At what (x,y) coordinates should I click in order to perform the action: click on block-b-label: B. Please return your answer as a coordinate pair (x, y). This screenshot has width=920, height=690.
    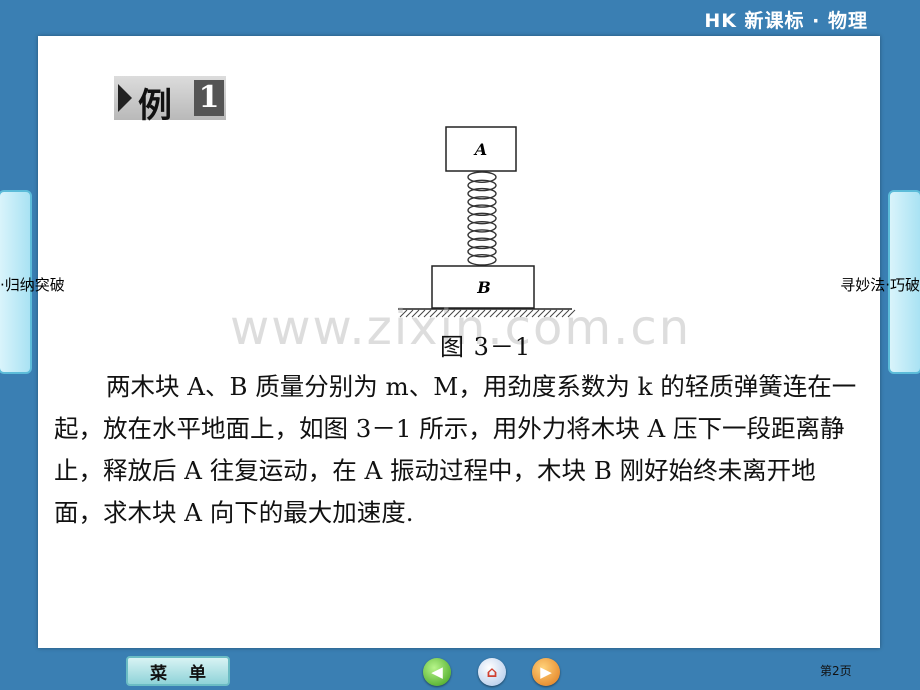
    Looking at the image, I should click on (483, 287).